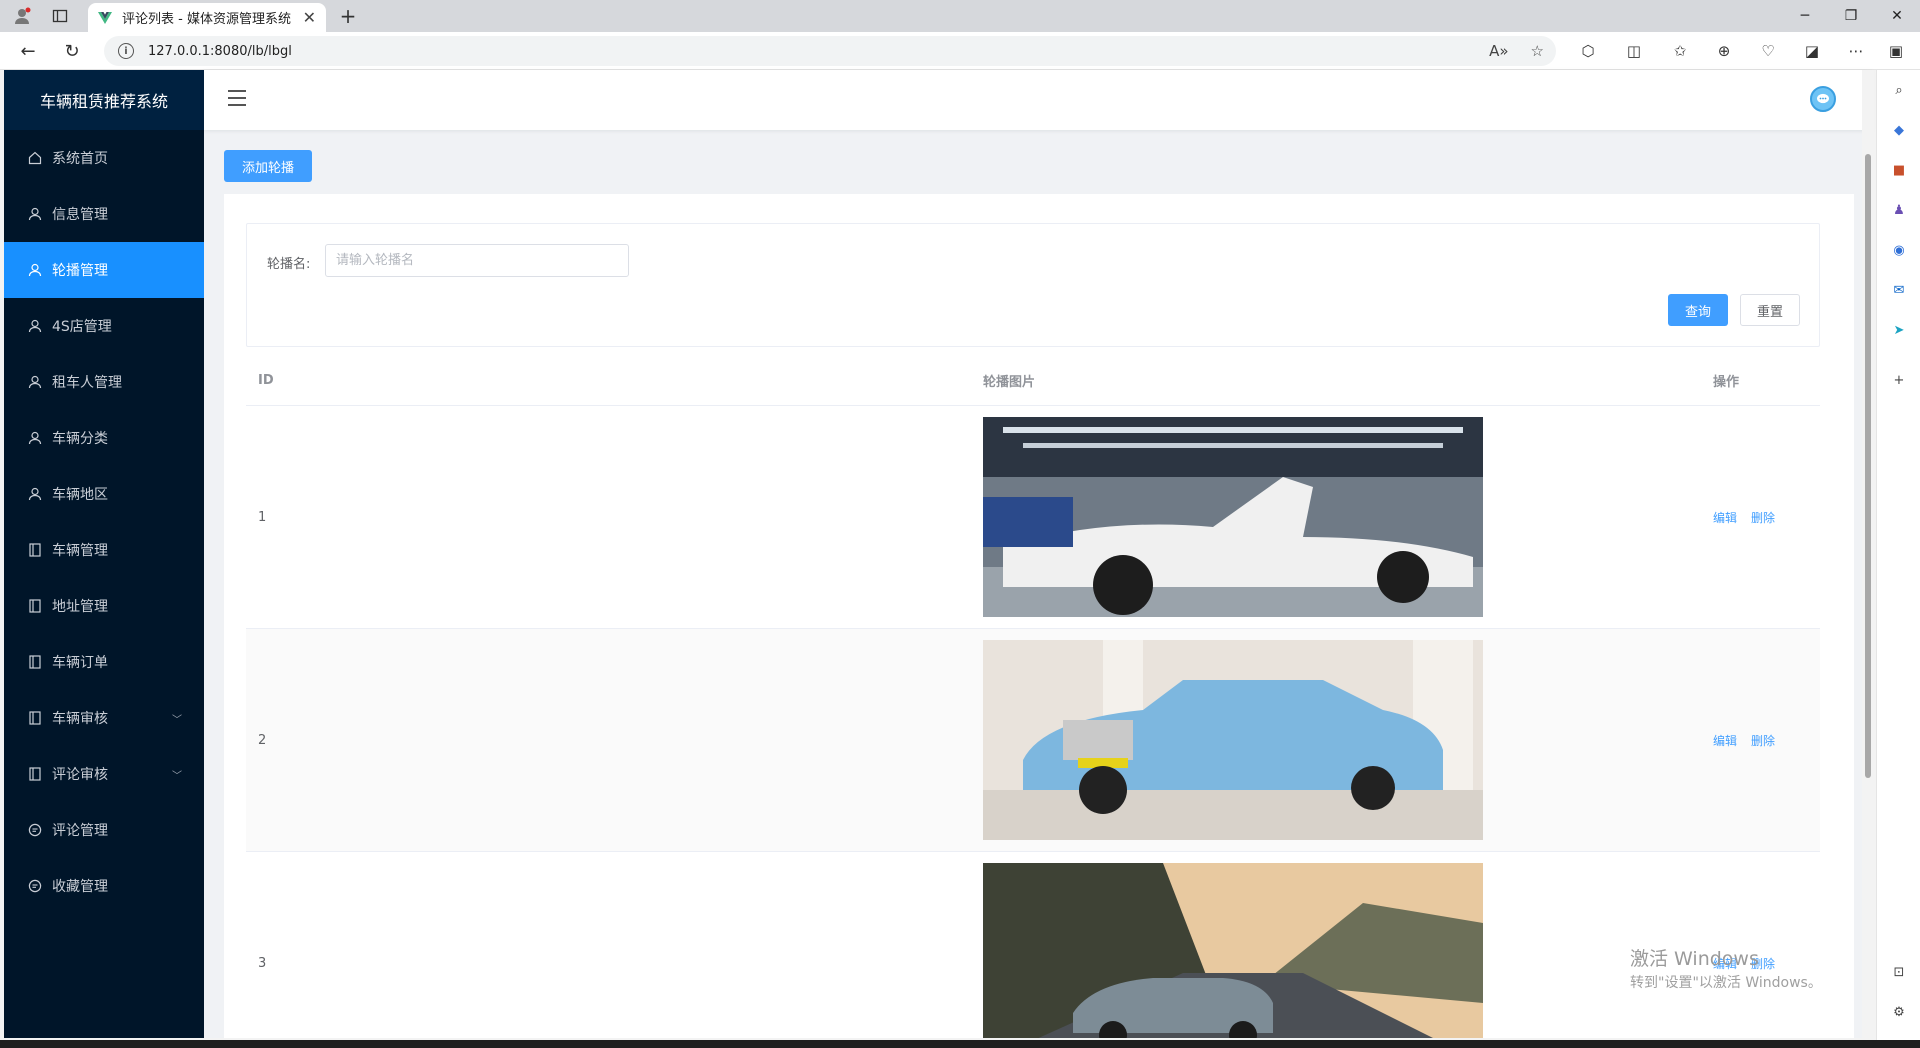 The image size is (1920, 1048). Describe the element at coordinates (220, 51) in the screenshot. I see `url-text: 127.0.0.1:8080/lb/lbgl` at that location.